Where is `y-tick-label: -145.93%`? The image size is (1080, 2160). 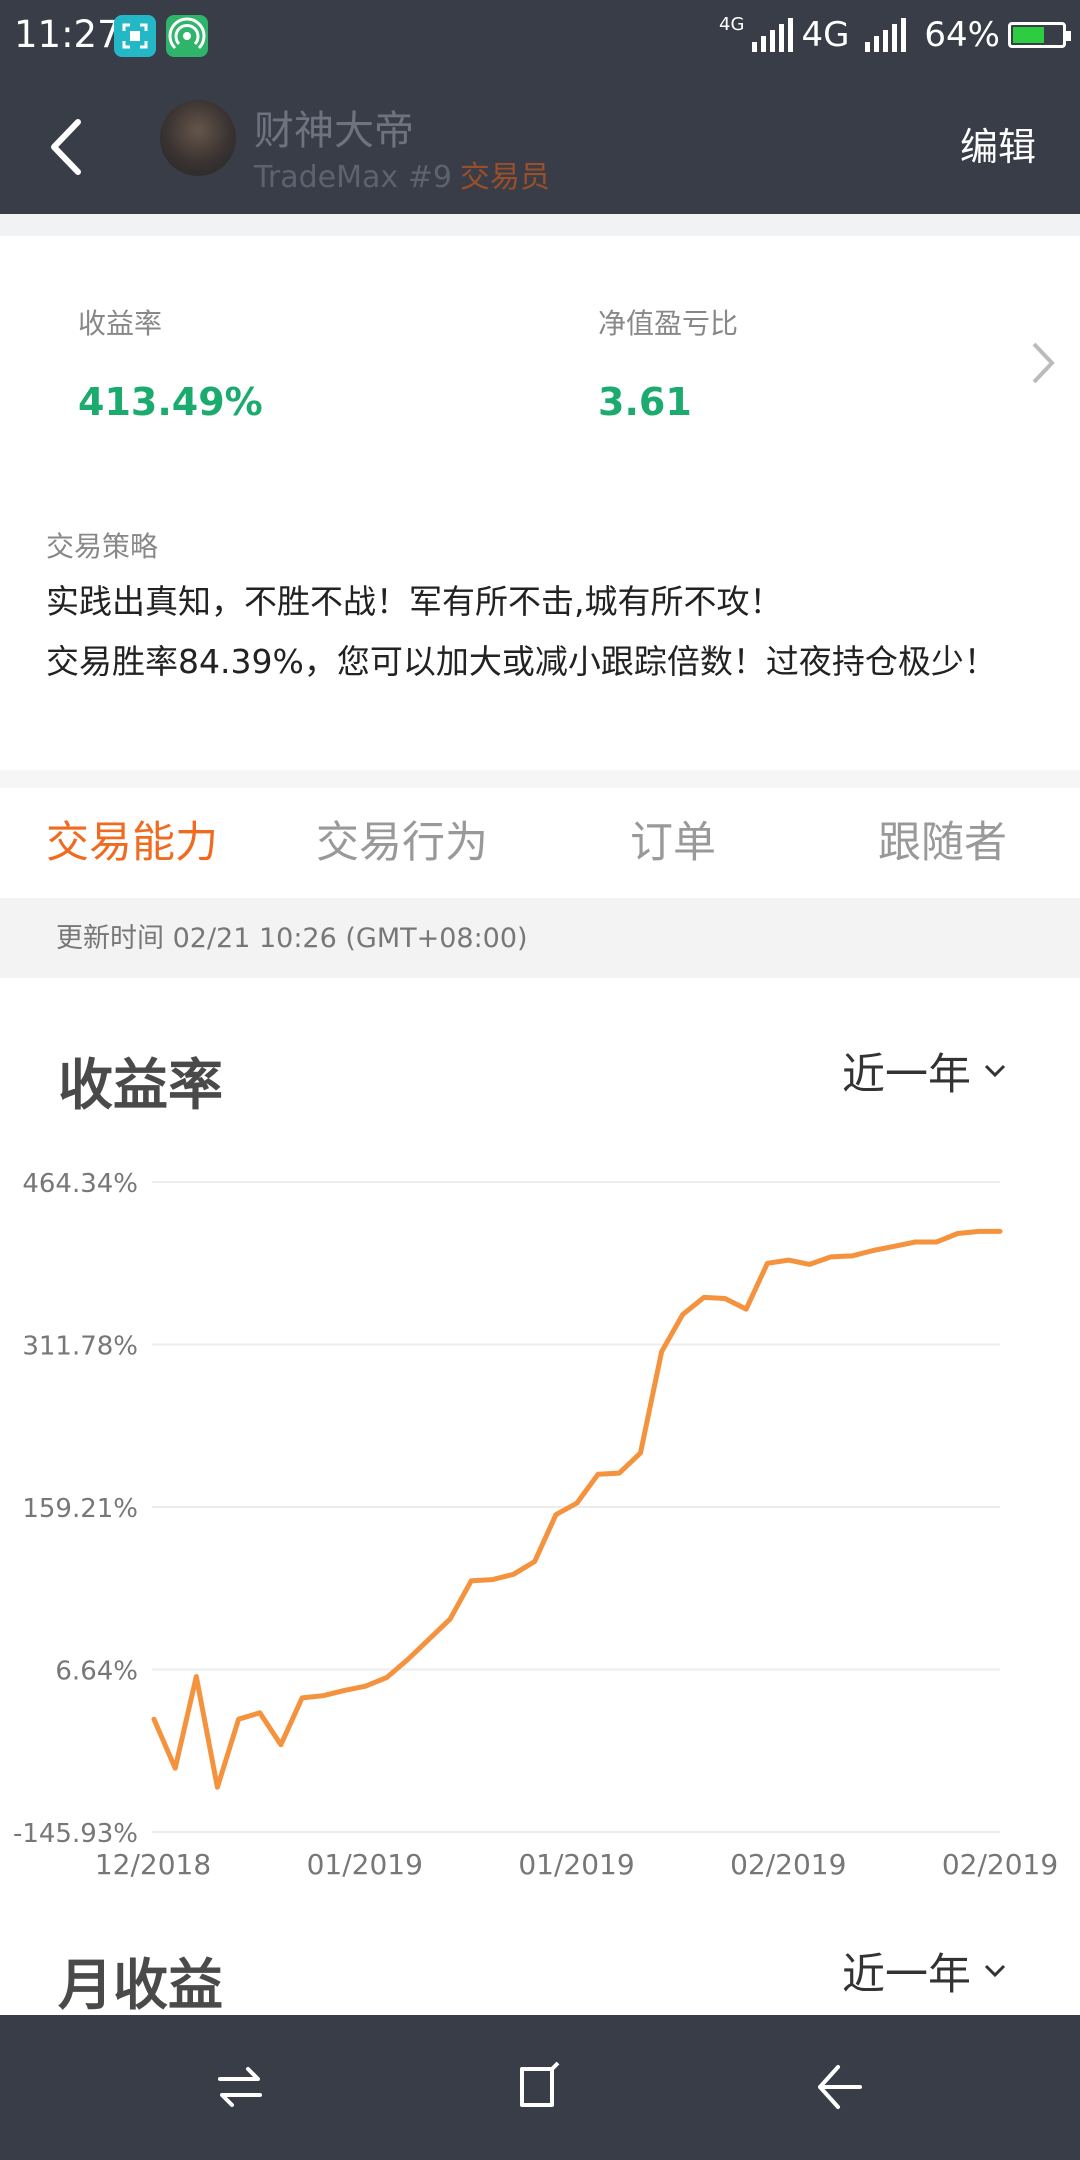 y-tick-label: -145.93% is located at coordinates (75, 1834).